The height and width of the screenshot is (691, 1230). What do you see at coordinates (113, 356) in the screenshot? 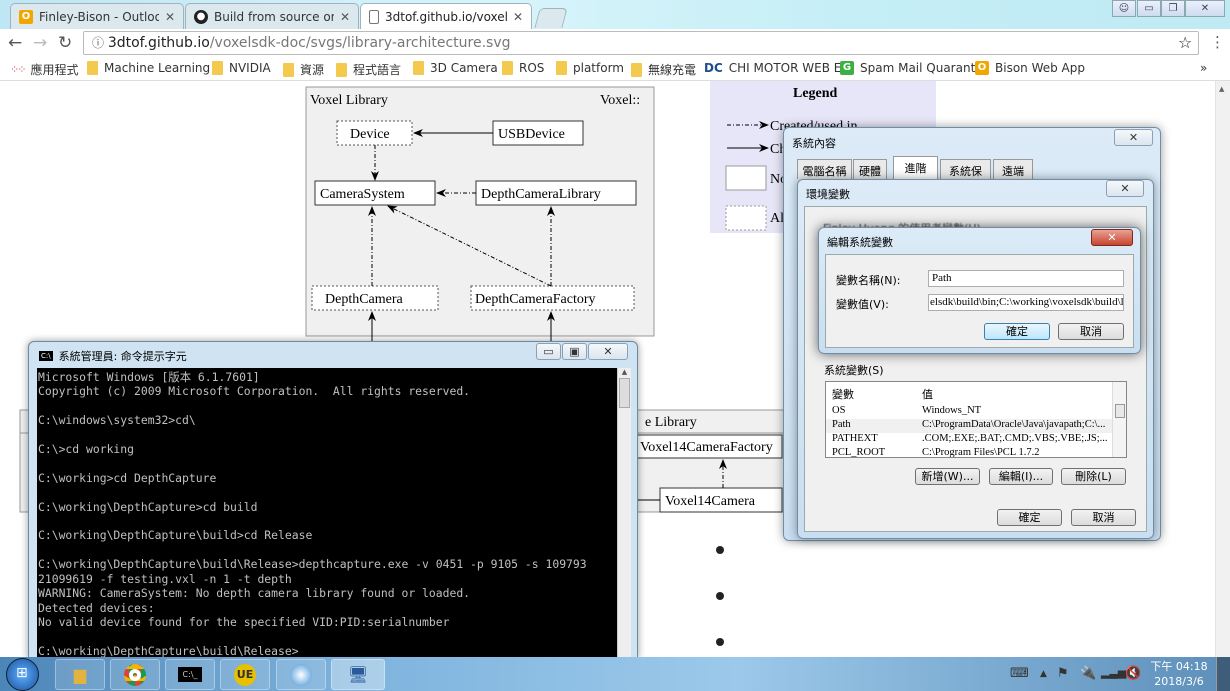
I see `cmd-title-bar: C:\ 系統管理員: 命令提示字元` at bounding box center [113, 356].